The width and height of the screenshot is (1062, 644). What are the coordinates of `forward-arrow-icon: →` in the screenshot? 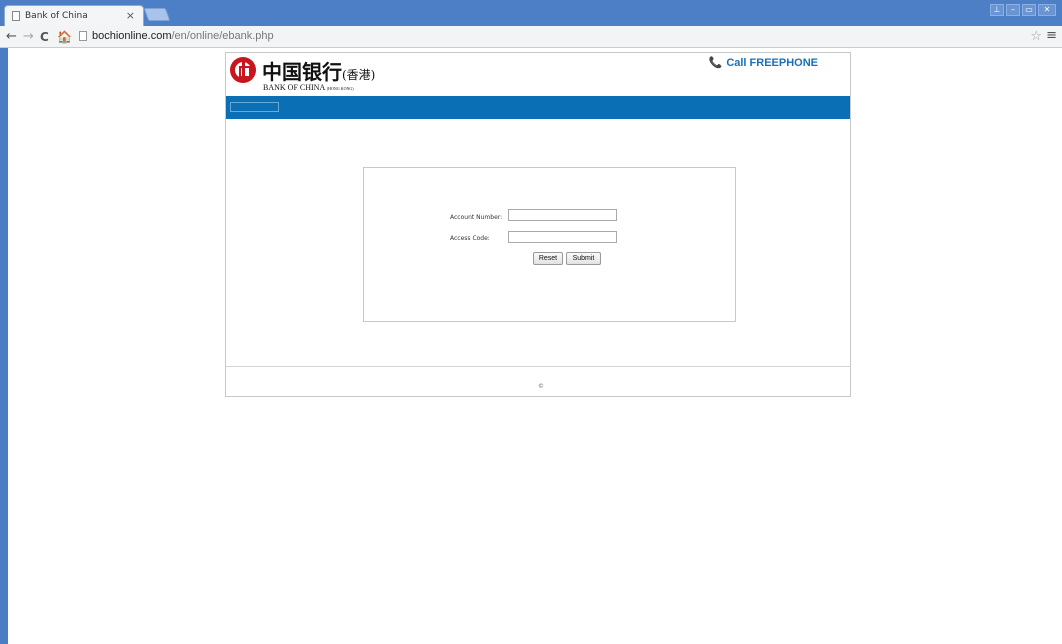 It's located at (28, 37).